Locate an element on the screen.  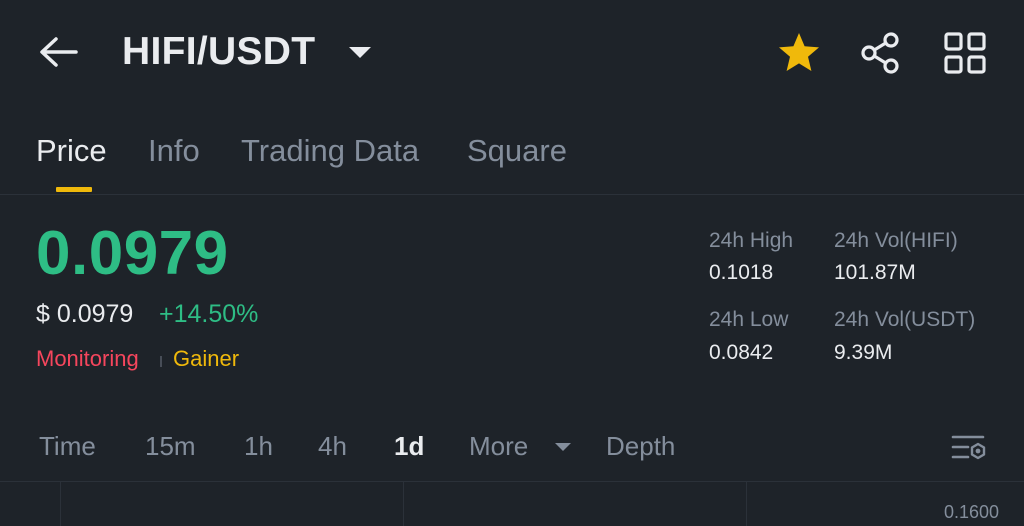
tag-separator is located at coordinates (161, 361).